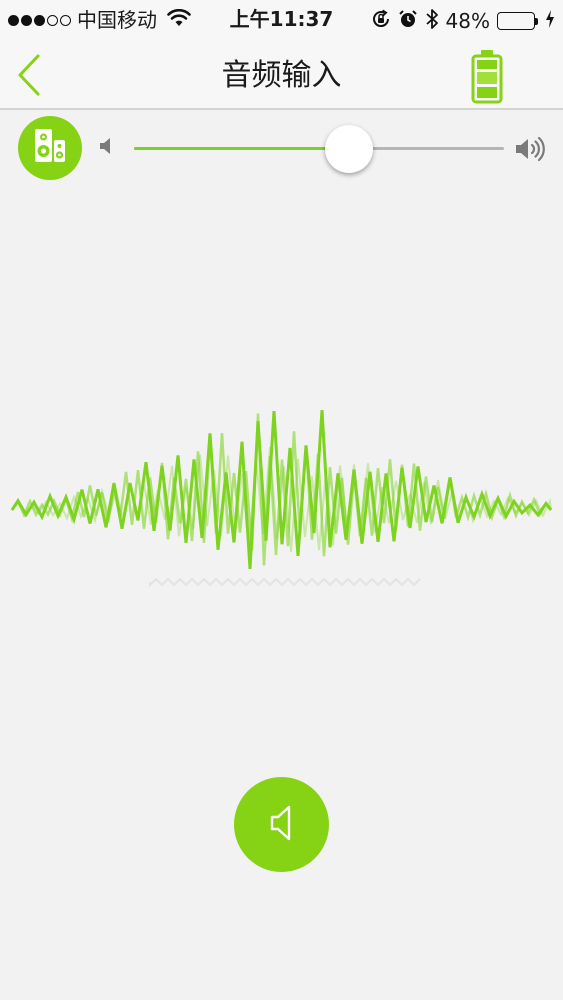 The height and width of the screenshot is (1000, 563). I want to click on audio-source-button, so click(50, 148).